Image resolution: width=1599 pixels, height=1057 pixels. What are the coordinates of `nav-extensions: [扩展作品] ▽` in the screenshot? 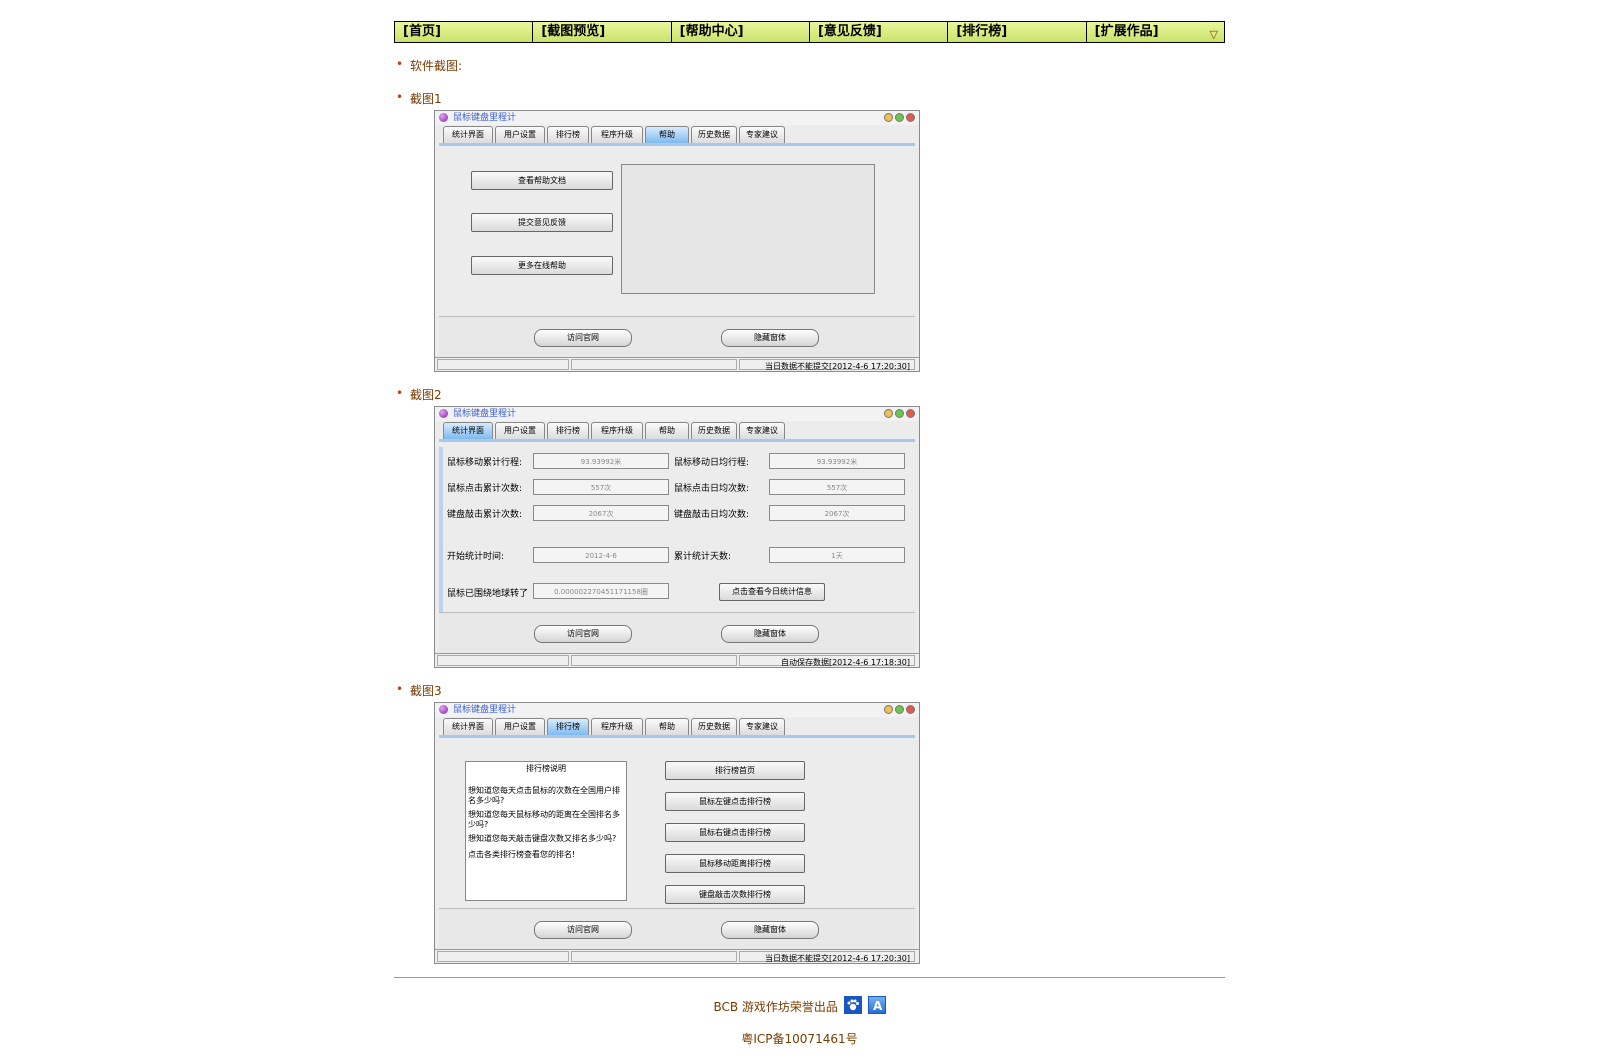 It's located at (1155, 32).